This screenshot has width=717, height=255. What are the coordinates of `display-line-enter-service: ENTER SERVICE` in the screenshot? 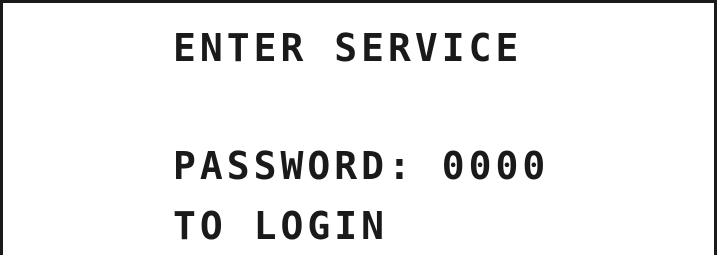 It's located at (348, 48).